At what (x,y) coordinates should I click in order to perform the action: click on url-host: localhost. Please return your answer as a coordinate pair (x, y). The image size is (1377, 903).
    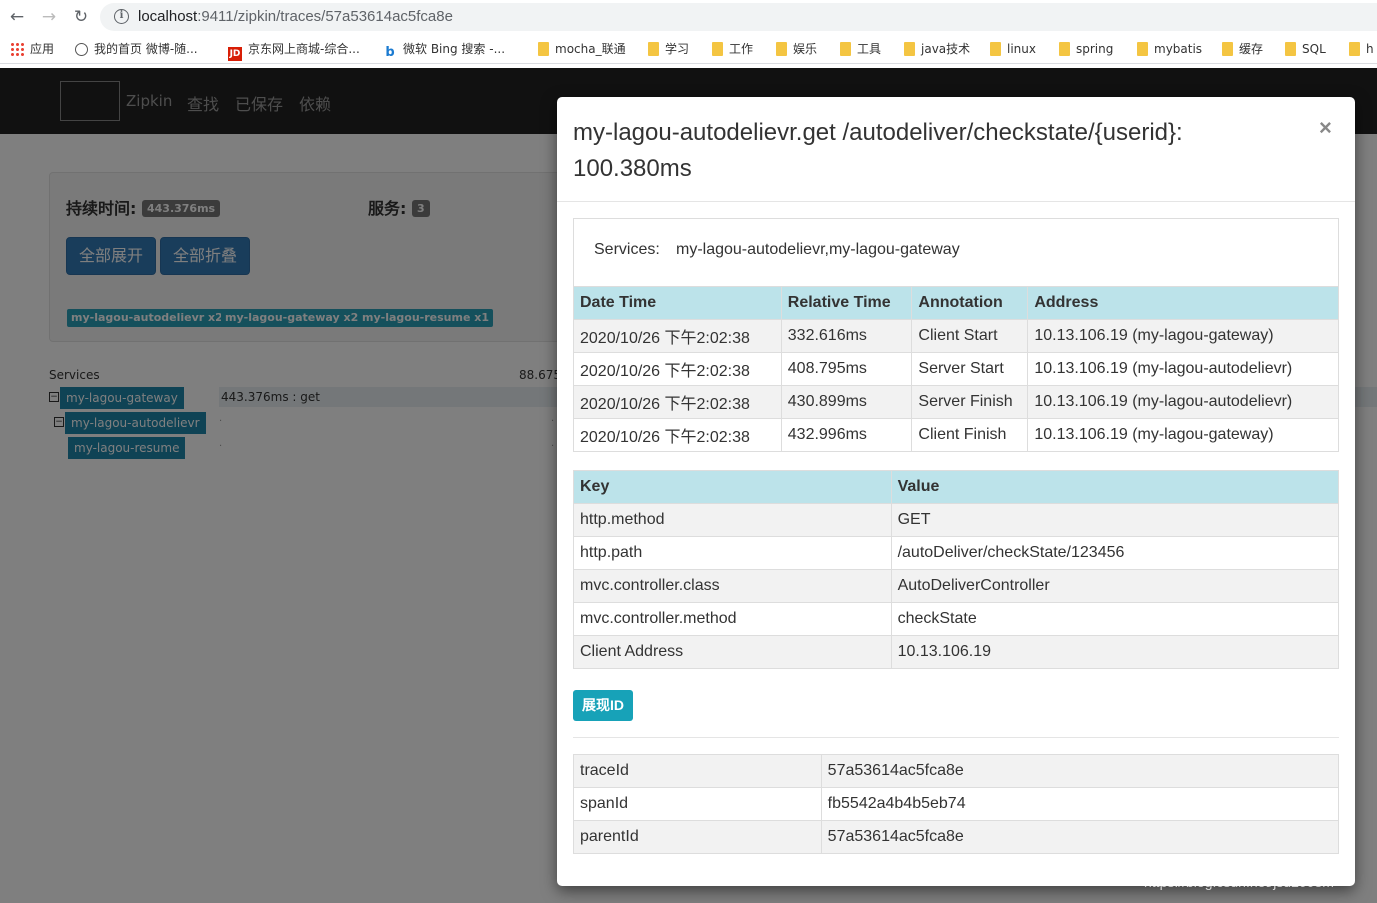
    Looking at the image, I should click on (168, 16).